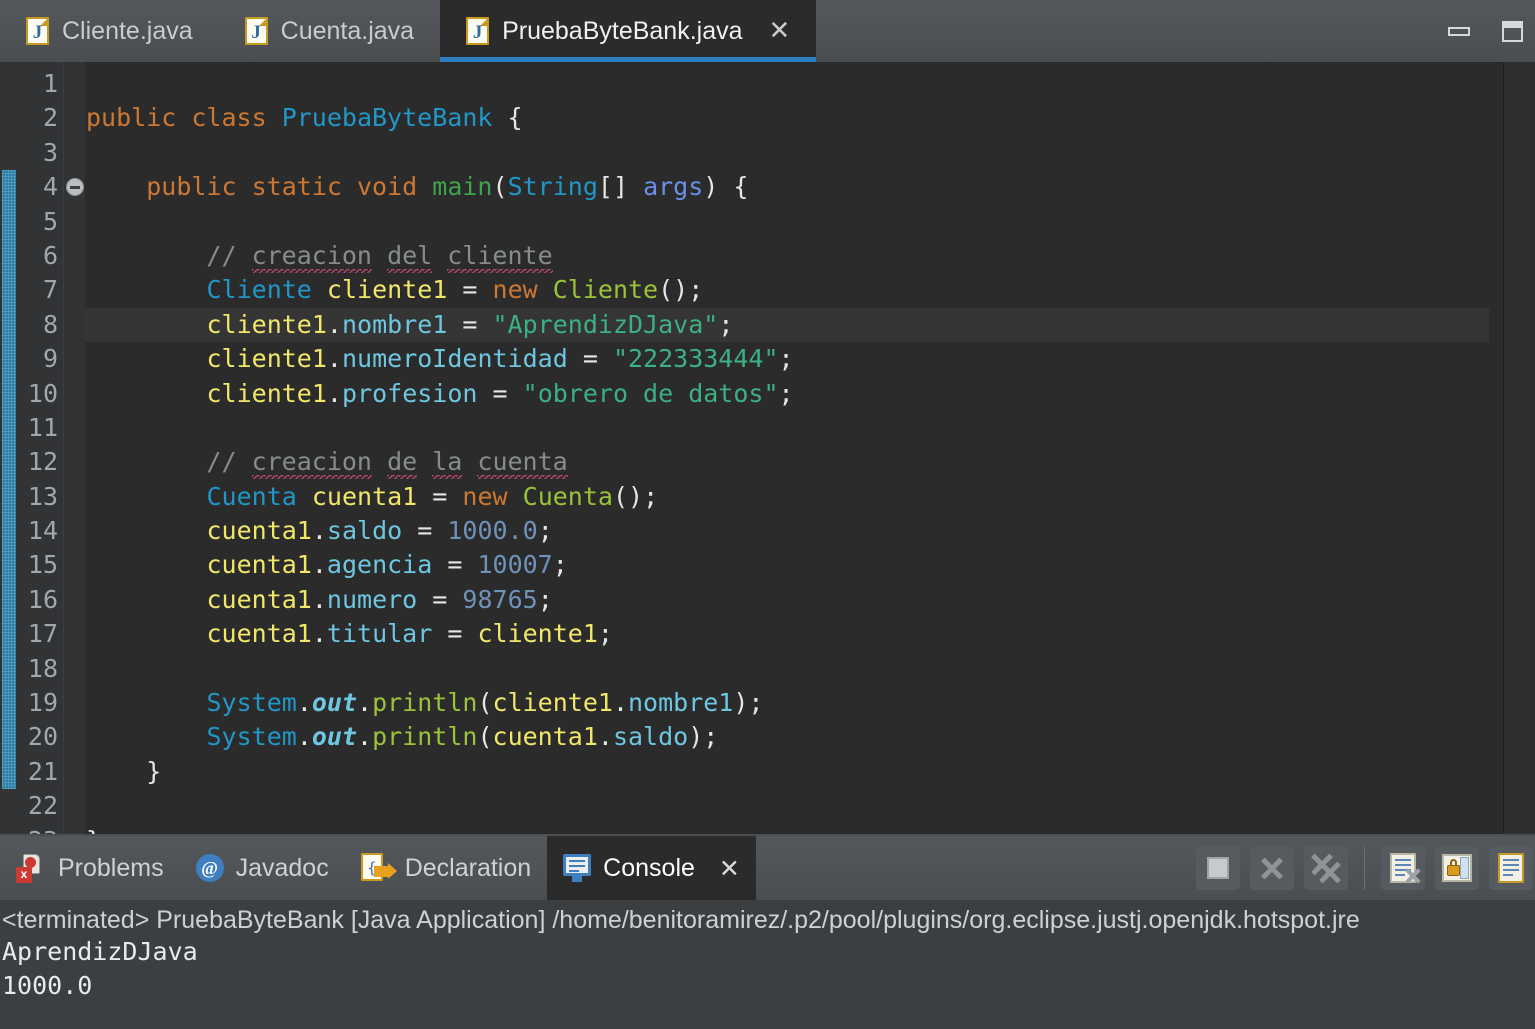 The image size is (1535, 1029). What do you see at coordinates (39, 829) in the screenshot?
I see `line-number: 23` at bounding box center [39, 829].